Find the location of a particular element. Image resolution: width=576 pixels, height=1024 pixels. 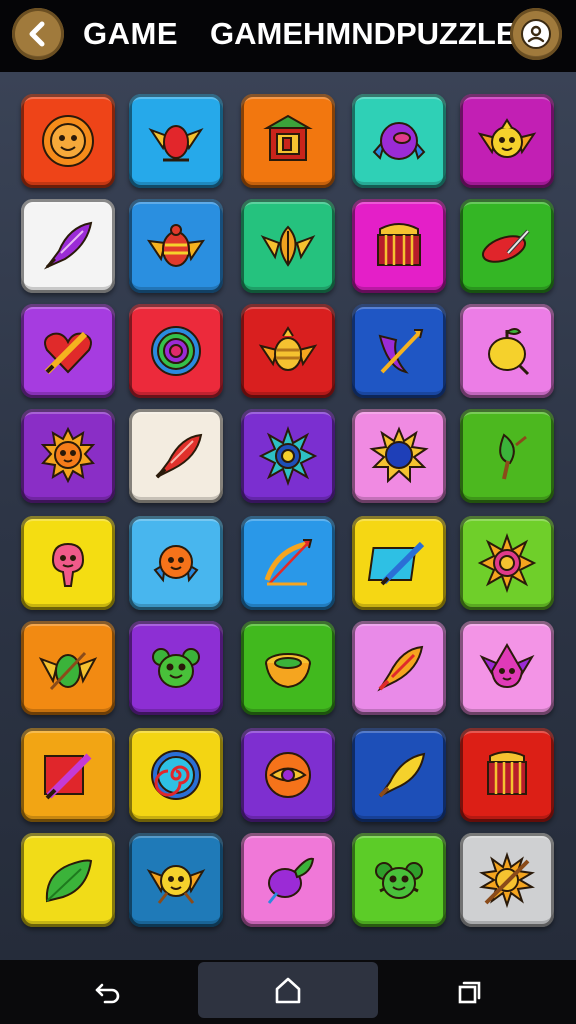

back-chevron-icon is located at coordinates (37, 34).